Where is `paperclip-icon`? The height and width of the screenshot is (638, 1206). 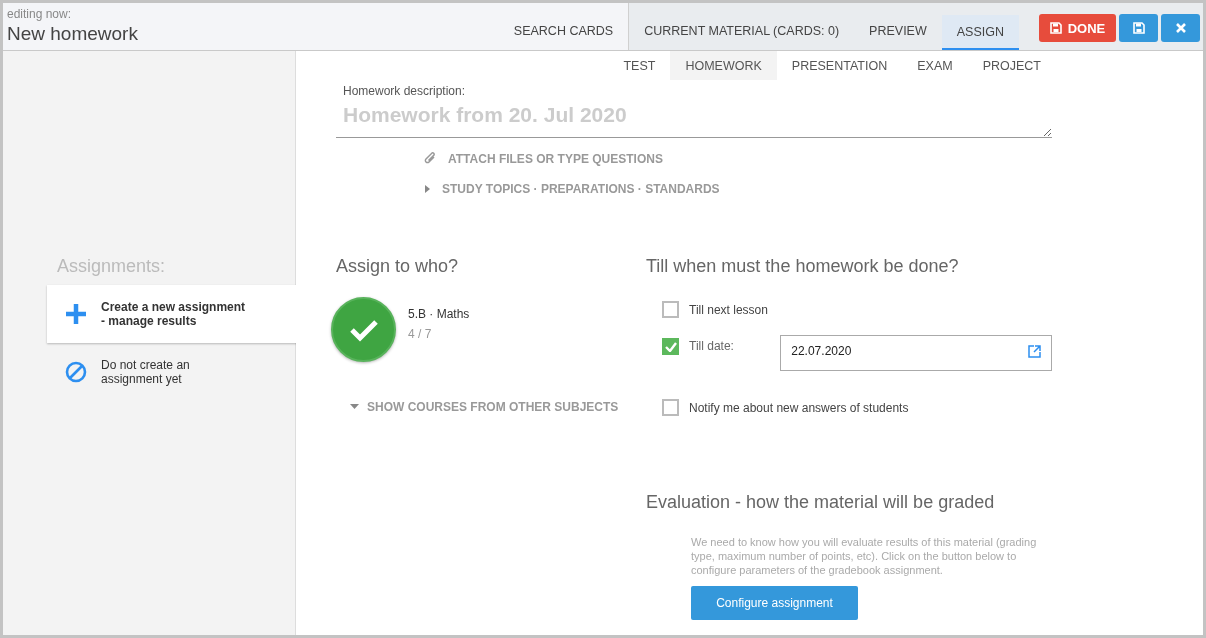 paperclip-icon is located at coordinates (431, 159).